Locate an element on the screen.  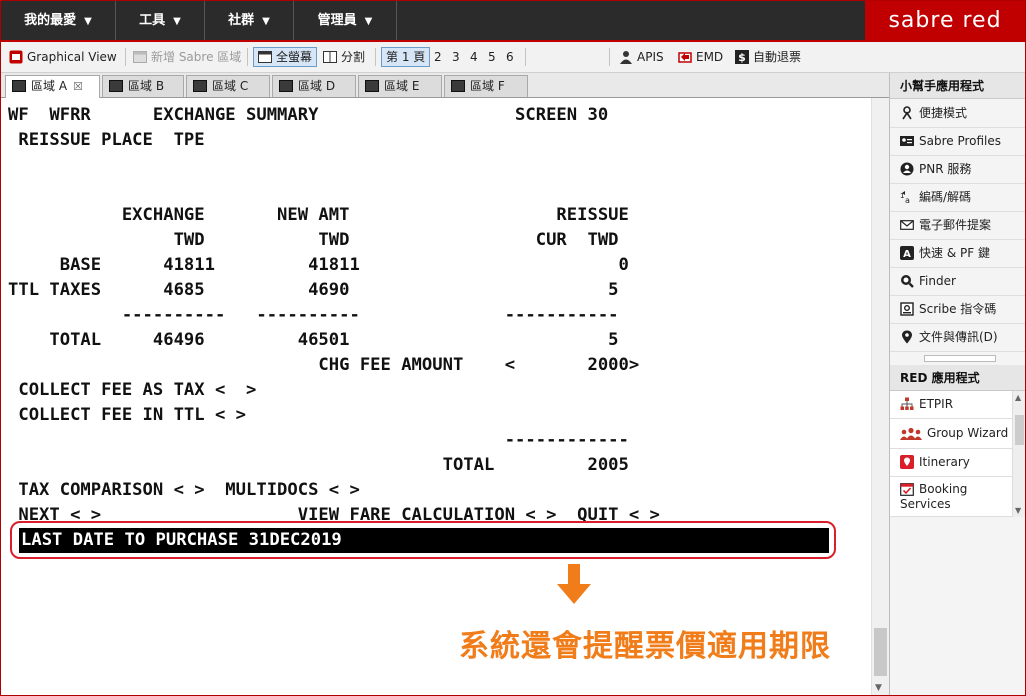
tab-area-c: 區域 C is located at coordinates (228, 86).